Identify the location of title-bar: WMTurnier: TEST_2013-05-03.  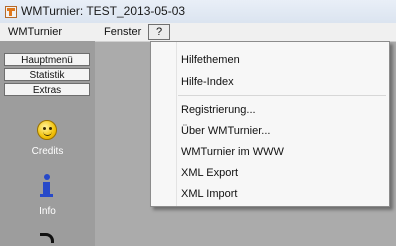
(198, 12).